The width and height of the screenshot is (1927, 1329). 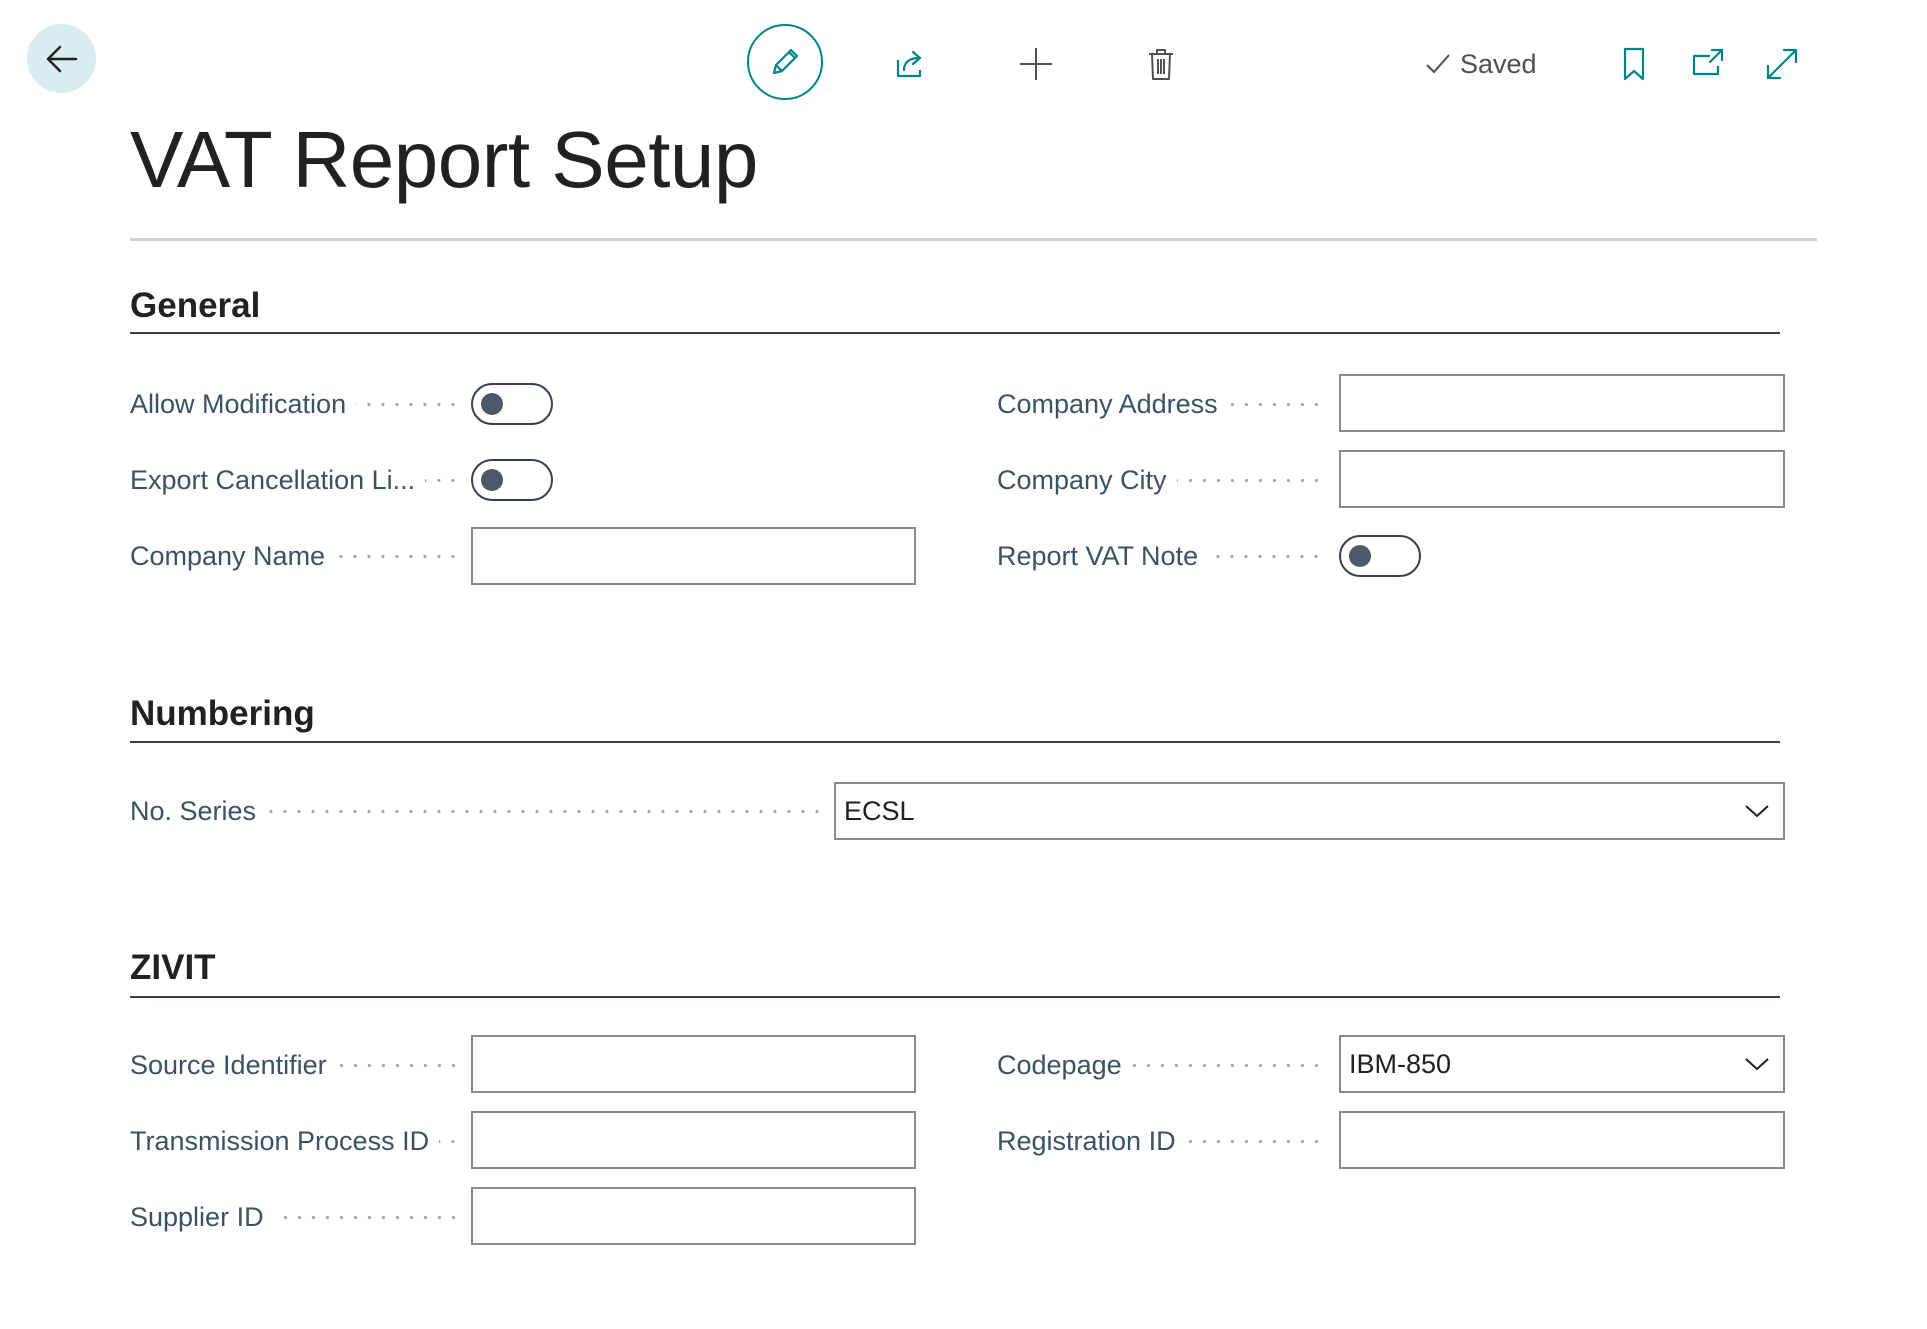 I want to click on no-series-select: ECSL, so click(x=1309, y=811).